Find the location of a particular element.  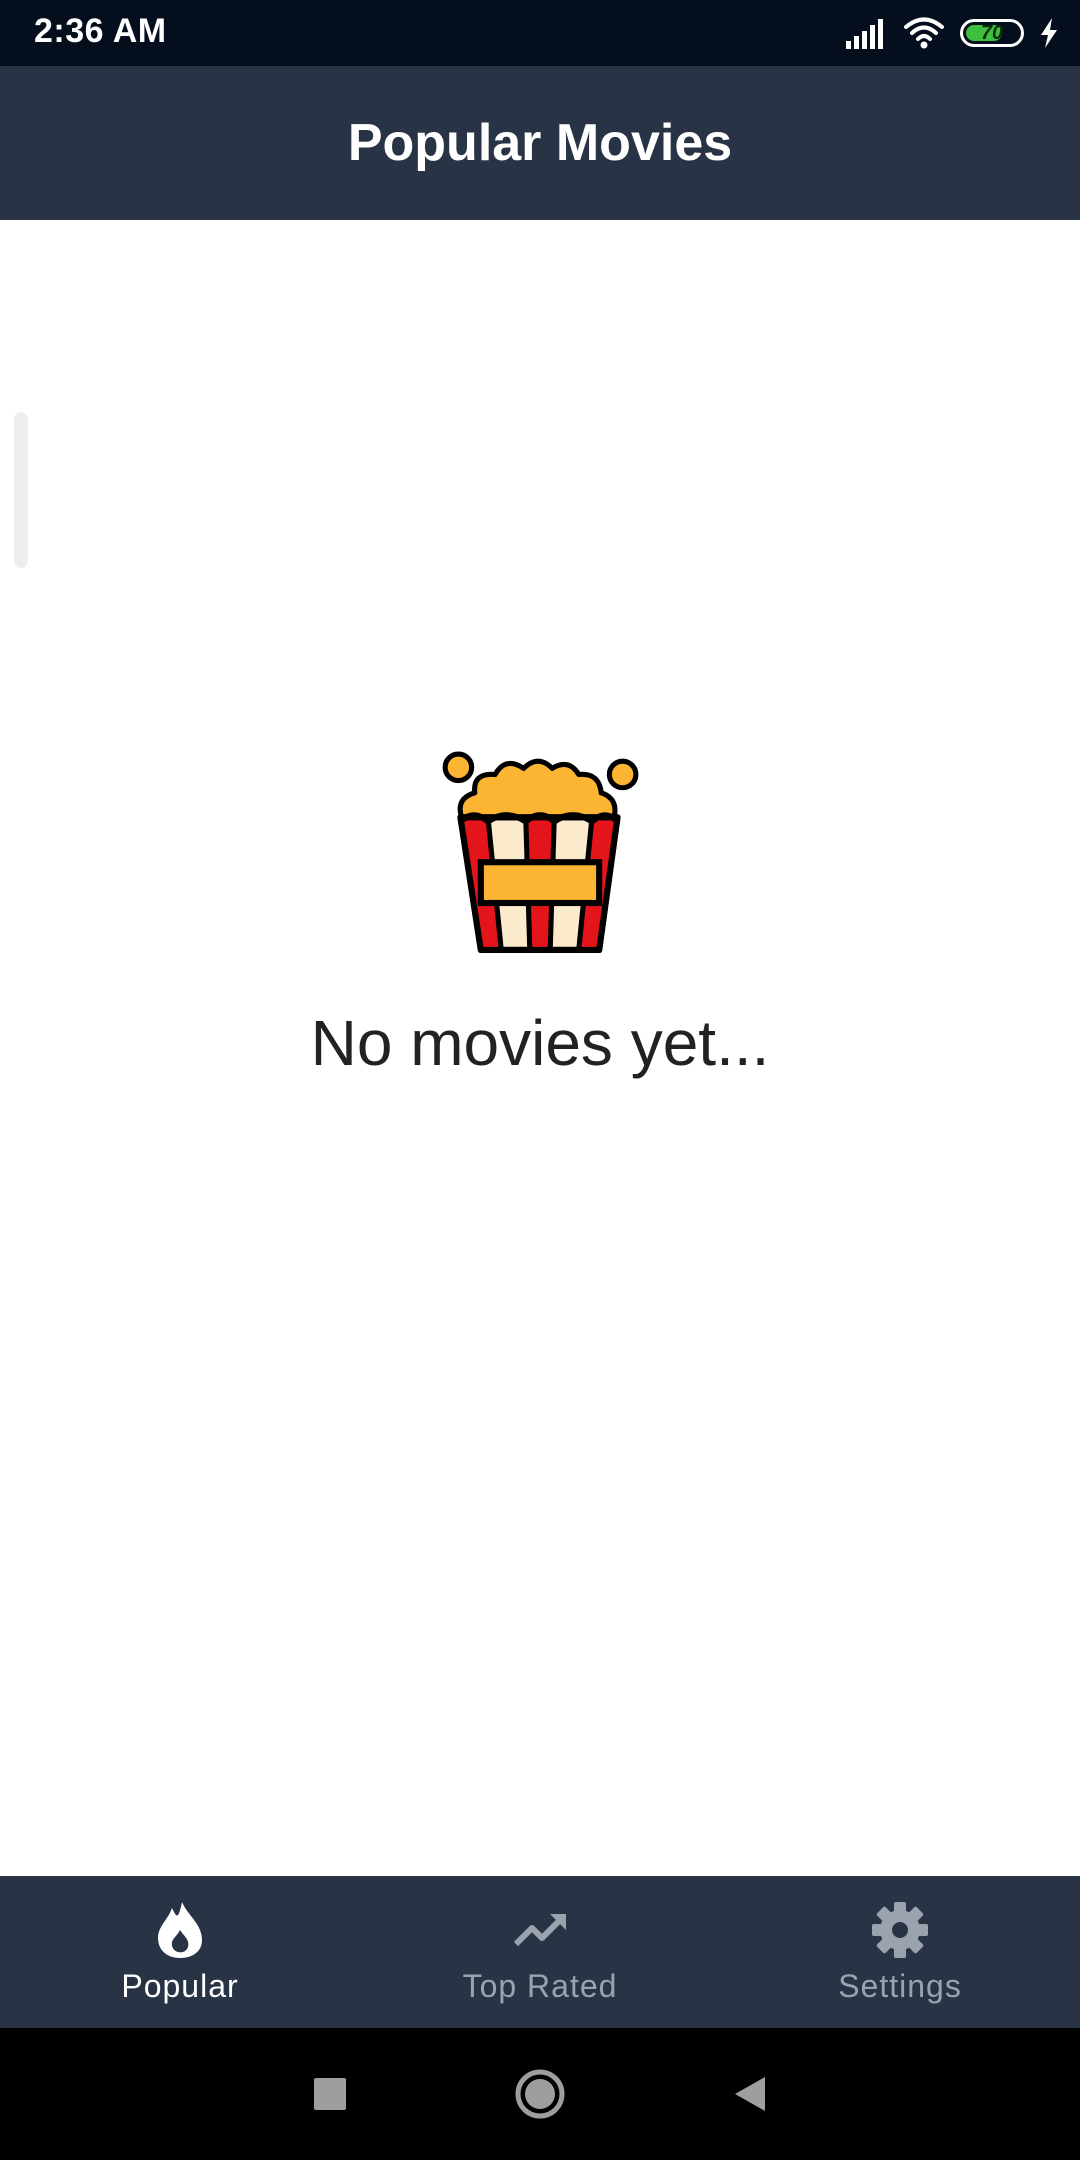

home-button is located at coordinates (540, 2094).